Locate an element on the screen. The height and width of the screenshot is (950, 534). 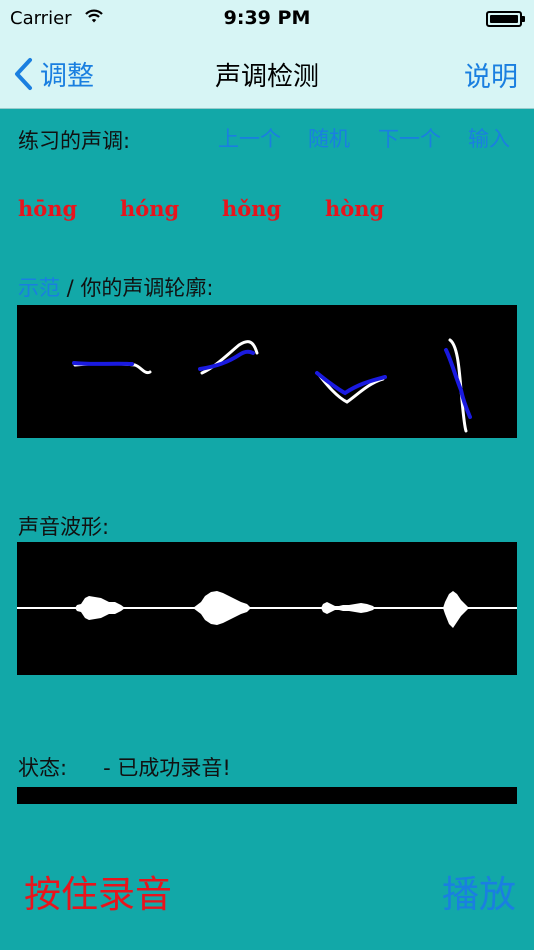
previous-button: 上一个 is located at coordinates (249, 138).